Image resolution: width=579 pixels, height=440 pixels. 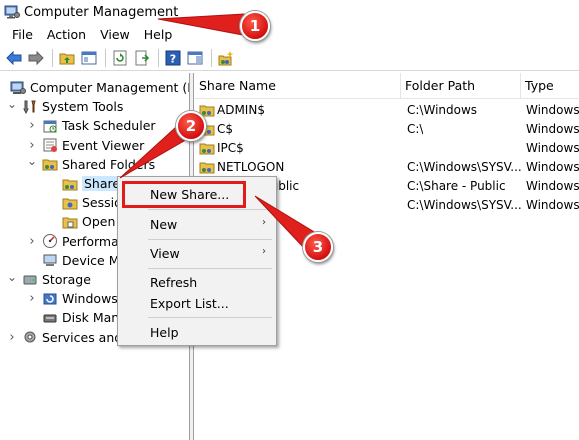 What do you see at coordinates (70, 222) in the screenshot?
I see `open-files-icon` at bounding box center [70, 222].